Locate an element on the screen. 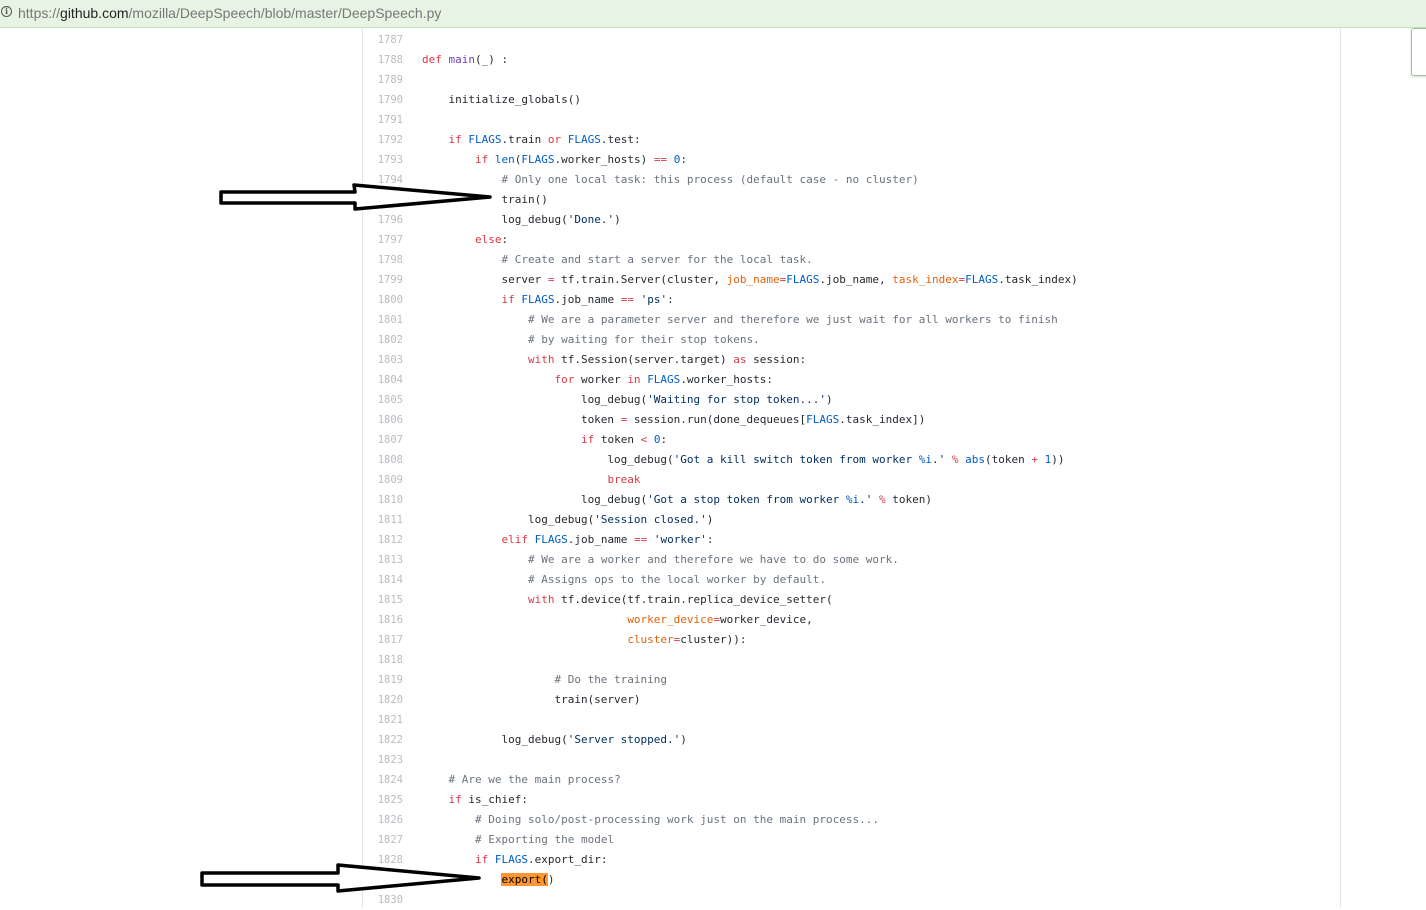 This screenshot has height=910, width=1426. line-number: 1807 is located at coordinates (383, 440).